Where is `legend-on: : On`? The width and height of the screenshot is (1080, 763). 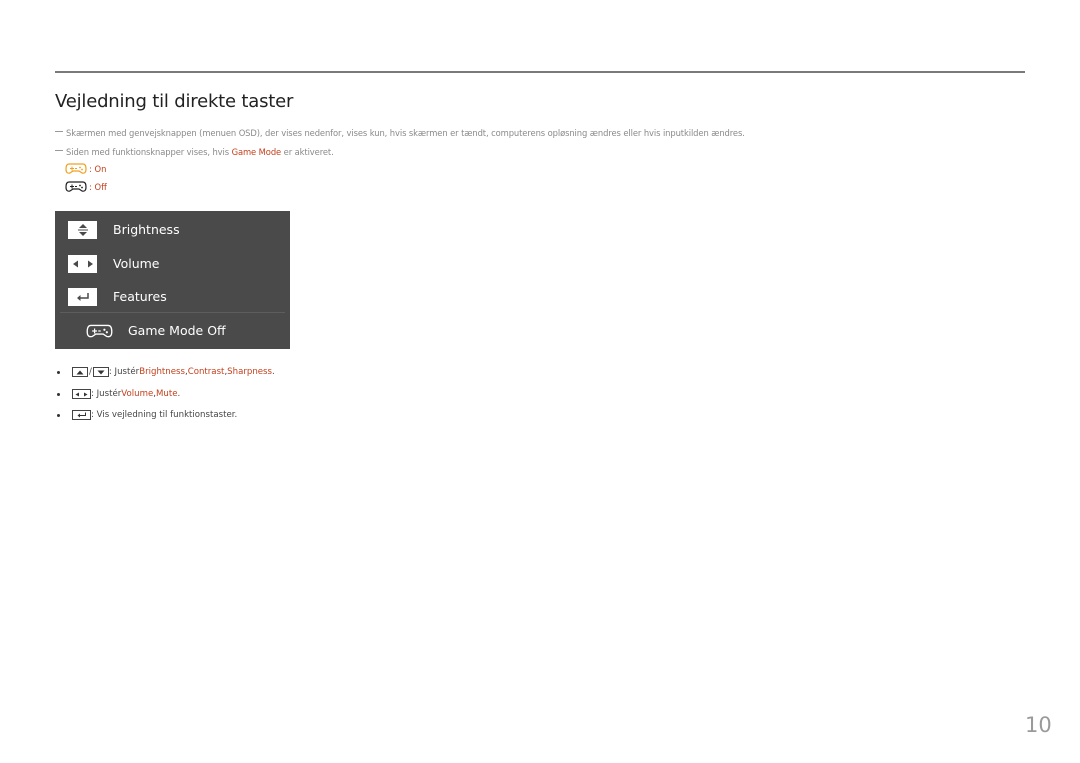
legend-on: : On is located at coordinates (85, 168).